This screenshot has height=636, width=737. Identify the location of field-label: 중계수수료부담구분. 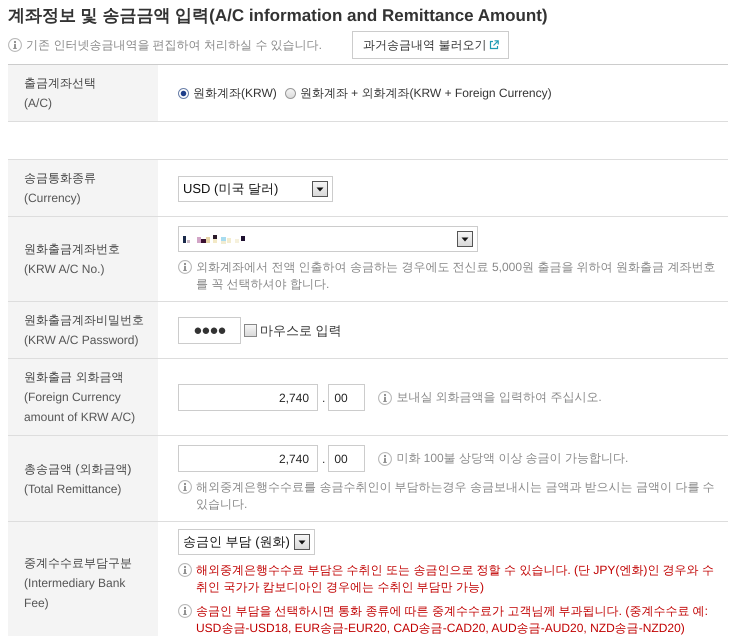
(78, 563).